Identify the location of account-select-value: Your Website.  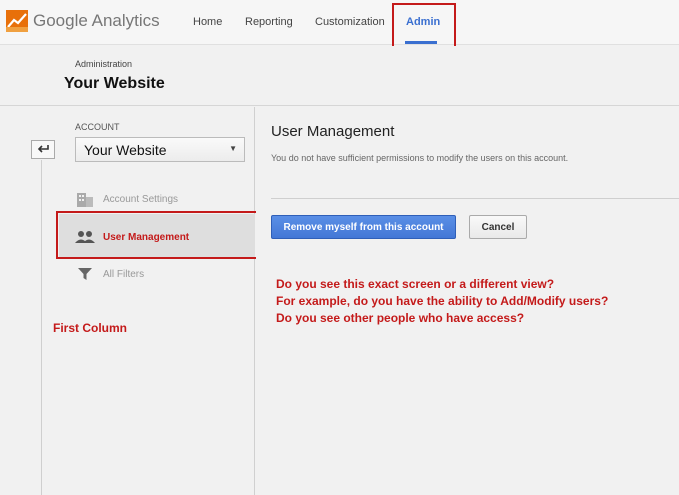
(125, 150).